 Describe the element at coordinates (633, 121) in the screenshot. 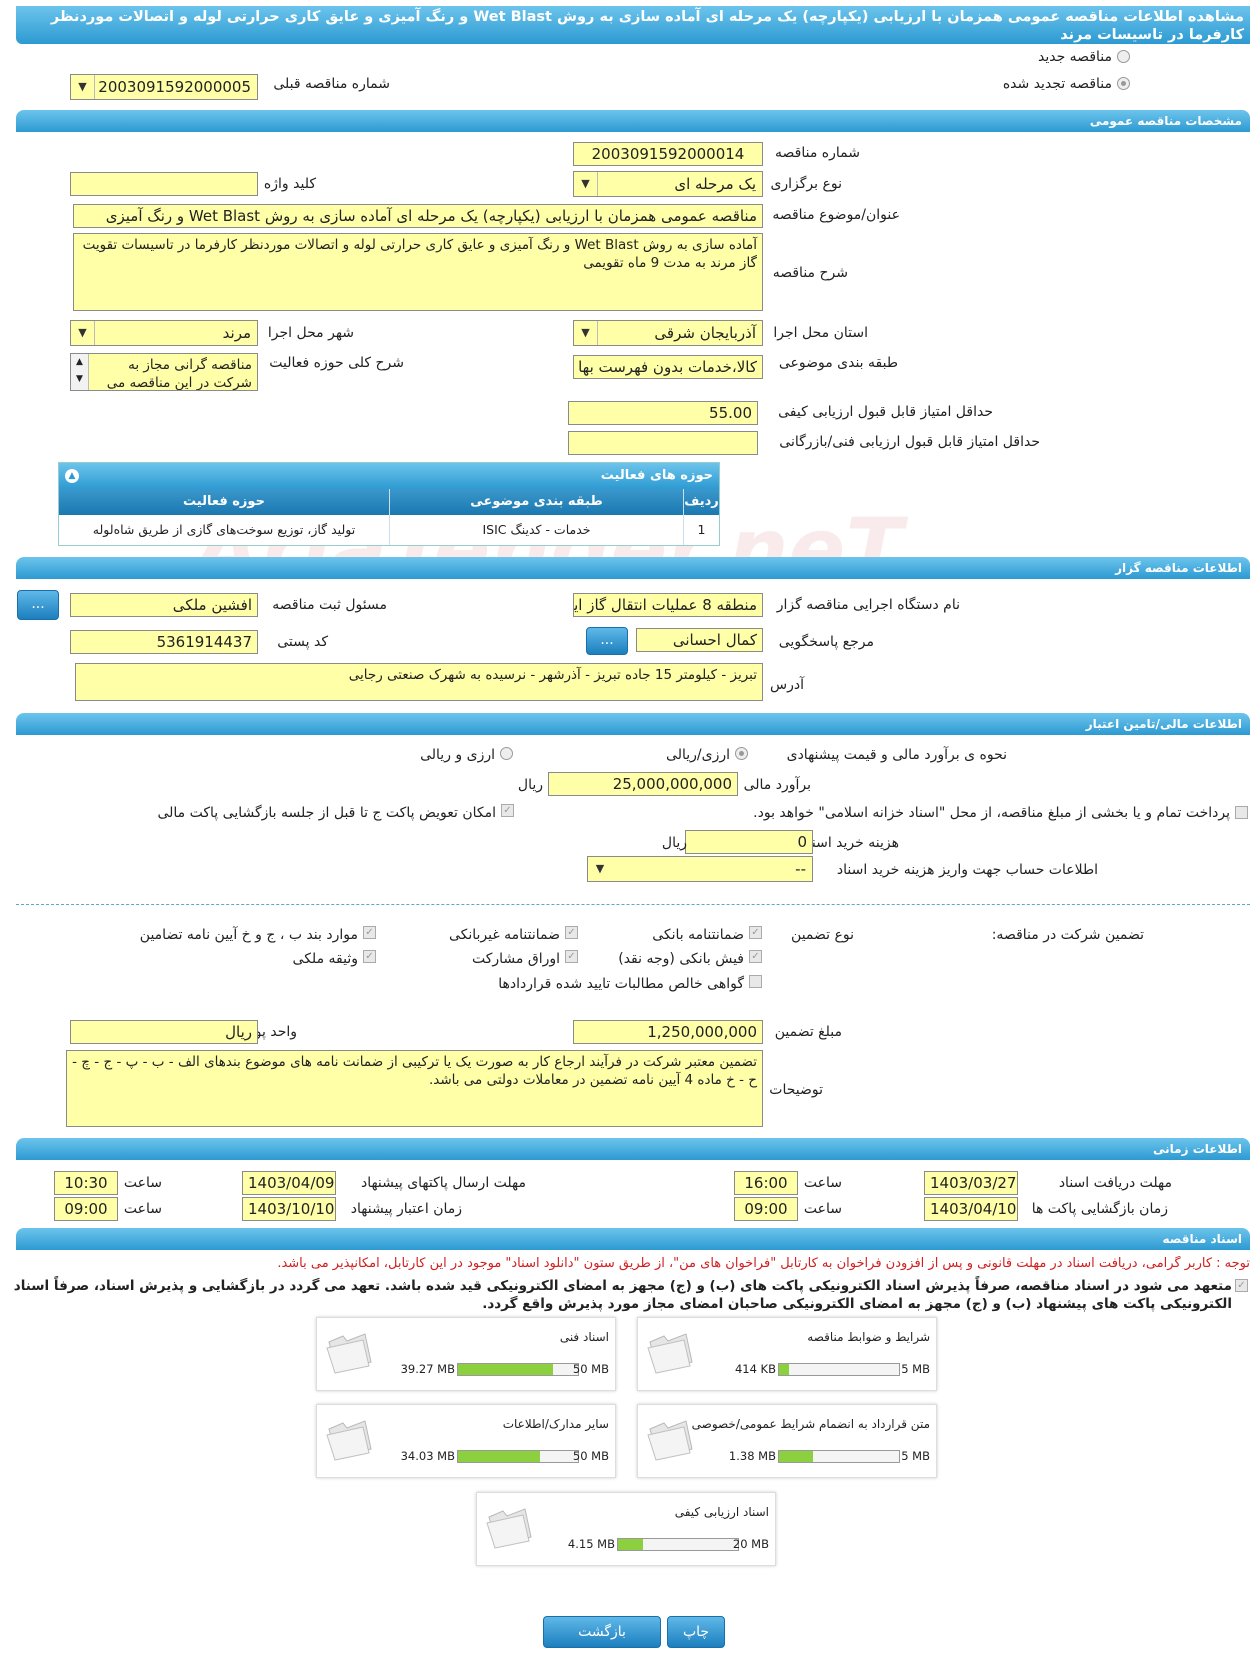

I see `section-general: مشخصات مناقصه عمومی` at that location.